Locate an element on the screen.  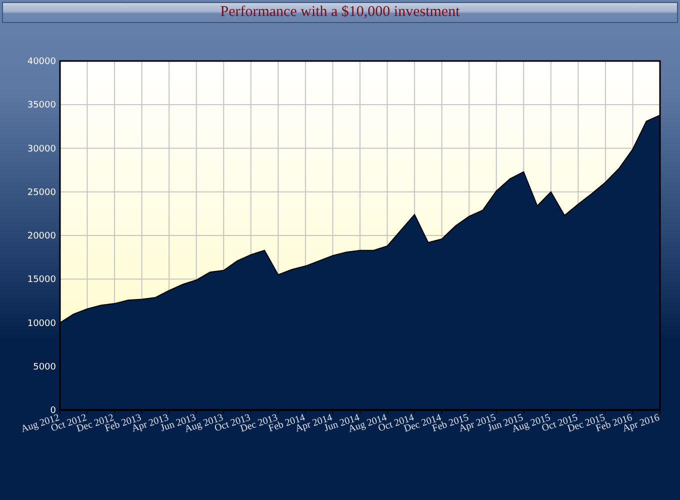
y-tick-label: 5000 is located at coordinates (44, 367).